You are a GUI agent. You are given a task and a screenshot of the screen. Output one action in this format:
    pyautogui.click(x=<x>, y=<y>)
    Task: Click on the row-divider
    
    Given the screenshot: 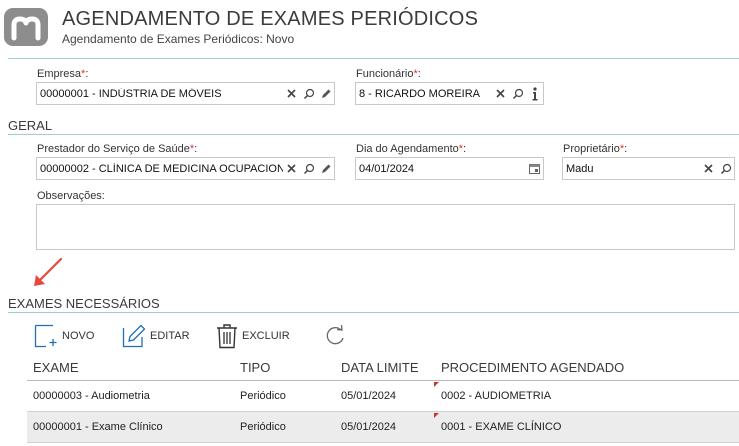 What is the action you would take?
    pyautogui.click(x=383, y=442)
    